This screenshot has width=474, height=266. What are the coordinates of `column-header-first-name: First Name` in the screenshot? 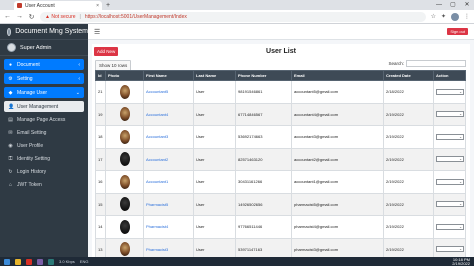 It's located at (168, 75).